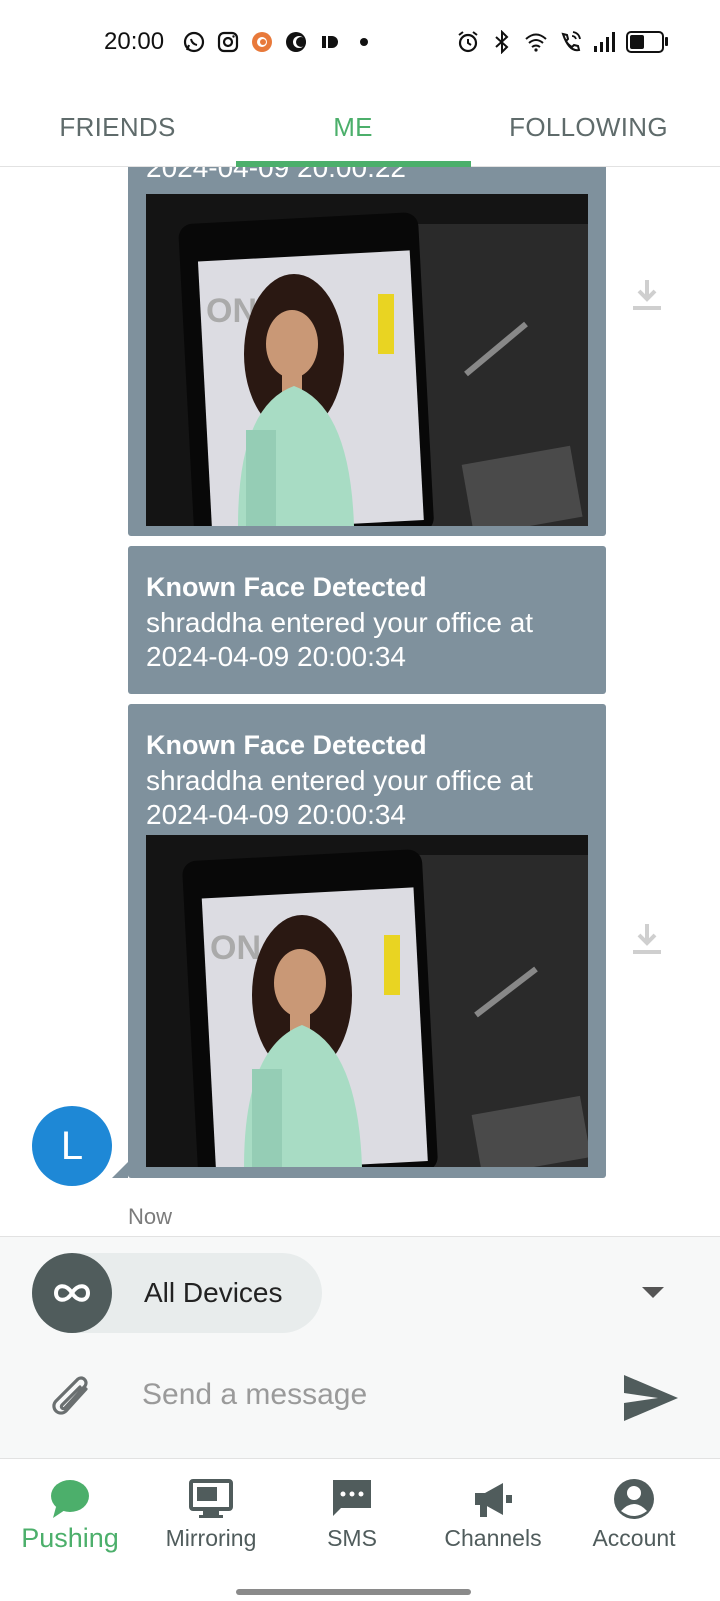 The height and width of the screenshot is (1601, 720). What do you see at coordinates (536, 42) in the screenshot?
I see `wifi-icon` at bounding box center [536, 42].